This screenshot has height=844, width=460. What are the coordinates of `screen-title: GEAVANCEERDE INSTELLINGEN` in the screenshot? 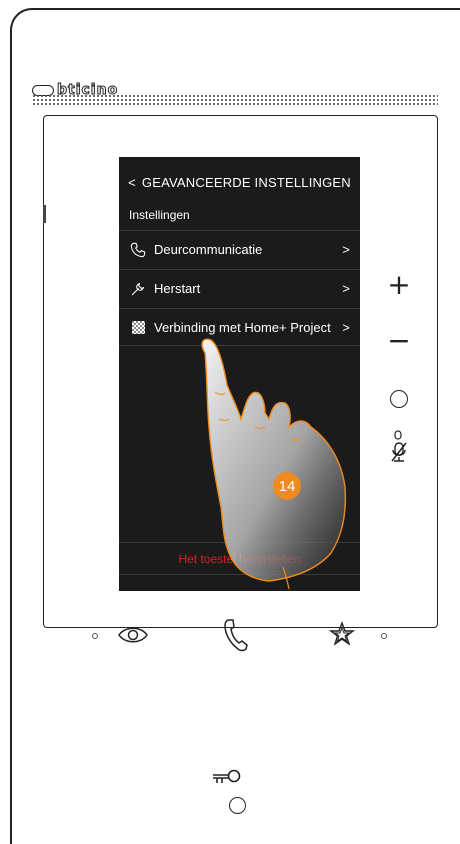 It's located at (246, 182).